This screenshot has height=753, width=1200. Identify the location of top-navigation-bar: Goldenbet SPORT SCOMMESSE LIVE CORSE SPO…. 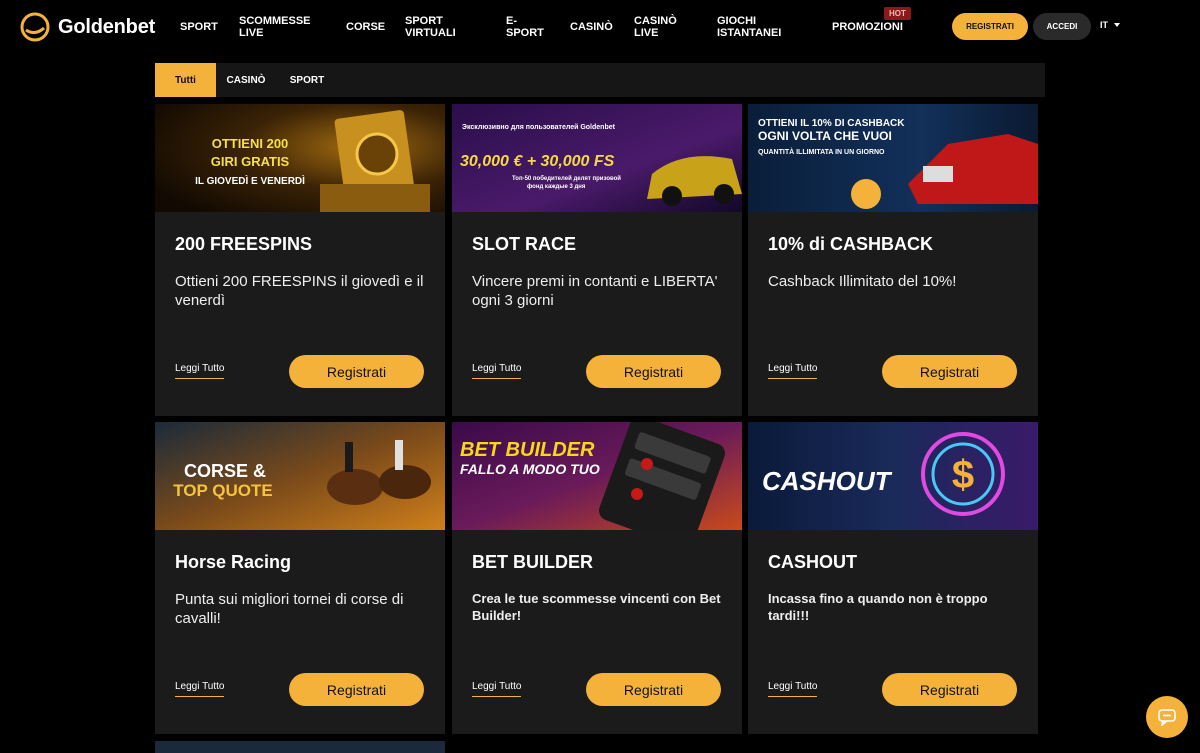
(600, 27).